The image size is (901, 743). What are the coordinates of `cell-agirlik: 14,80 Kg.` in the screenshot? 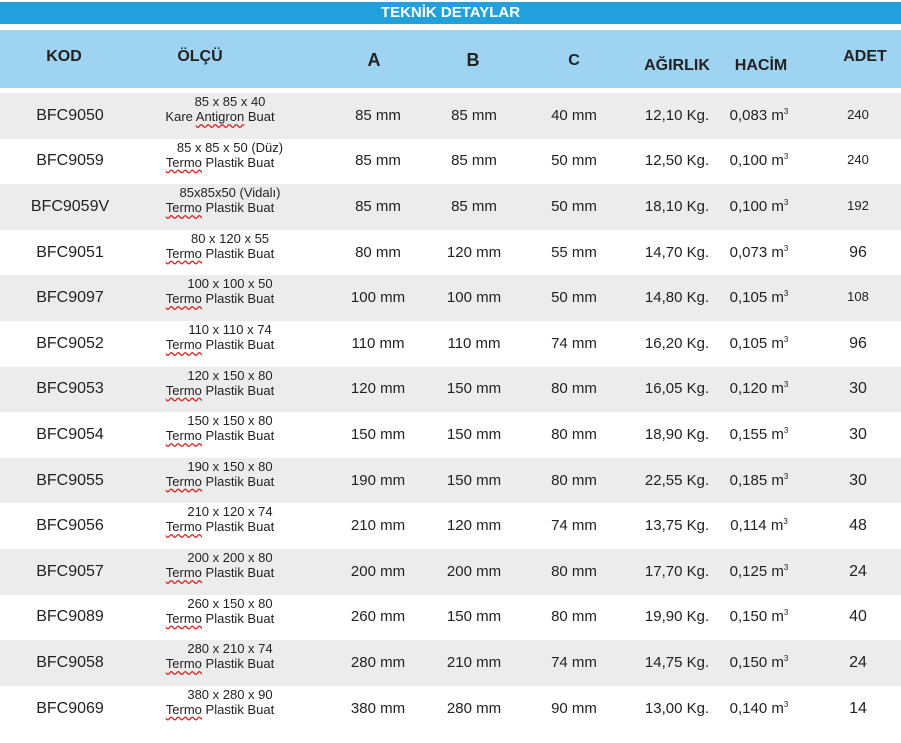 It's located at (677, 298).